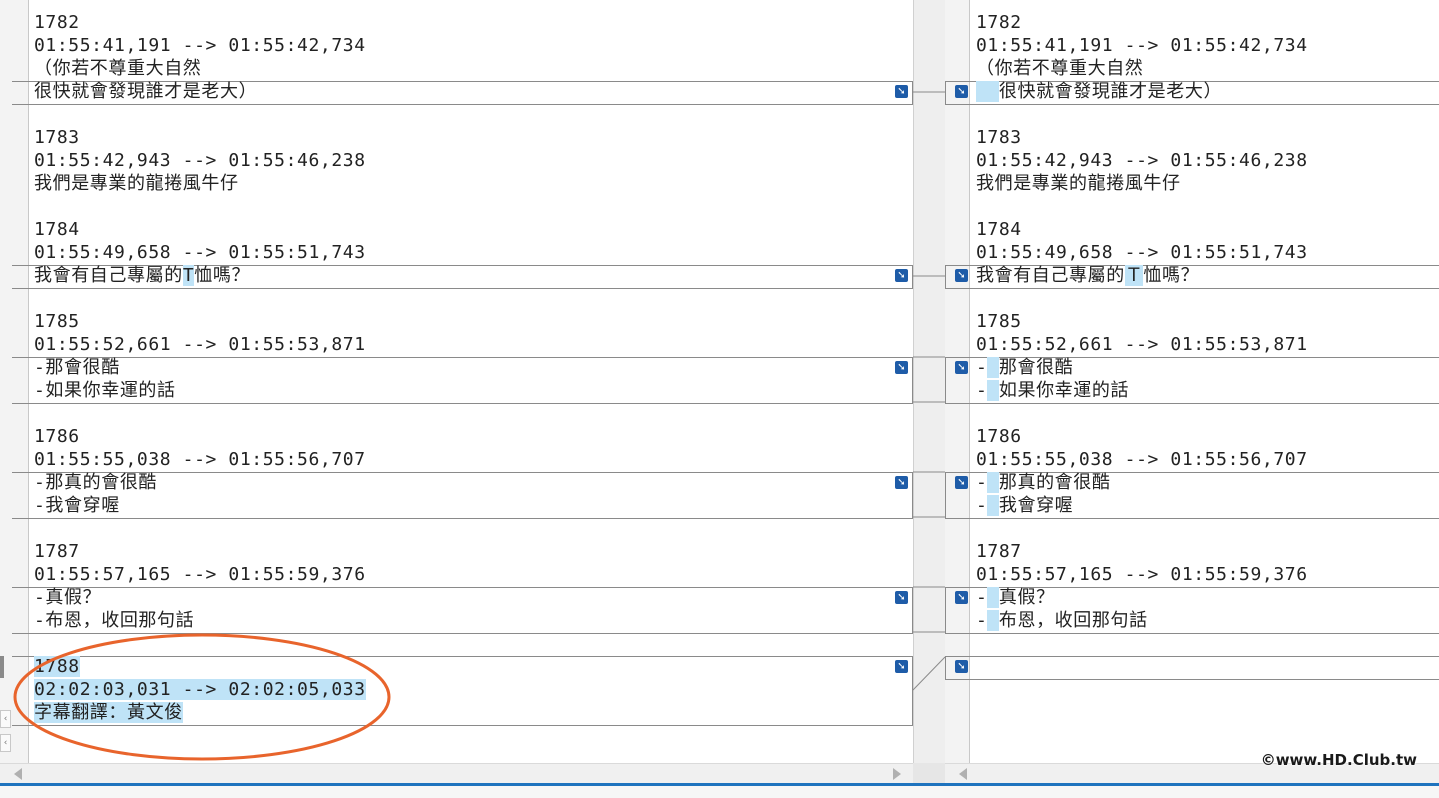 The width and height of the screenshot is (1439, 798). What do you see at coordinates (1062, 620) in the screenshot?
I see `right-dialogue-line-5: - 布恩，收回那句話` at bounding box center [1062, 620].